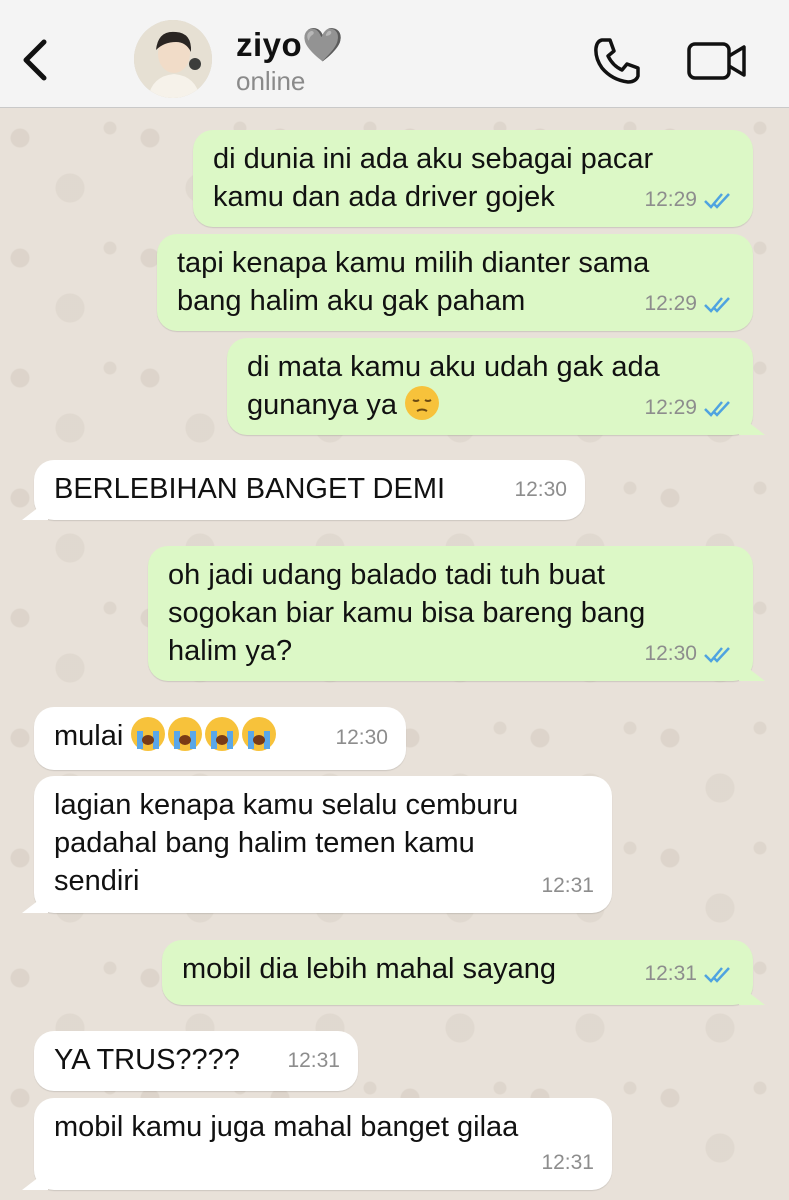 The image size is (789, 1200). I want to click on message-line: oh jadi udang balado tadi tuh buat, so click(386, 575).